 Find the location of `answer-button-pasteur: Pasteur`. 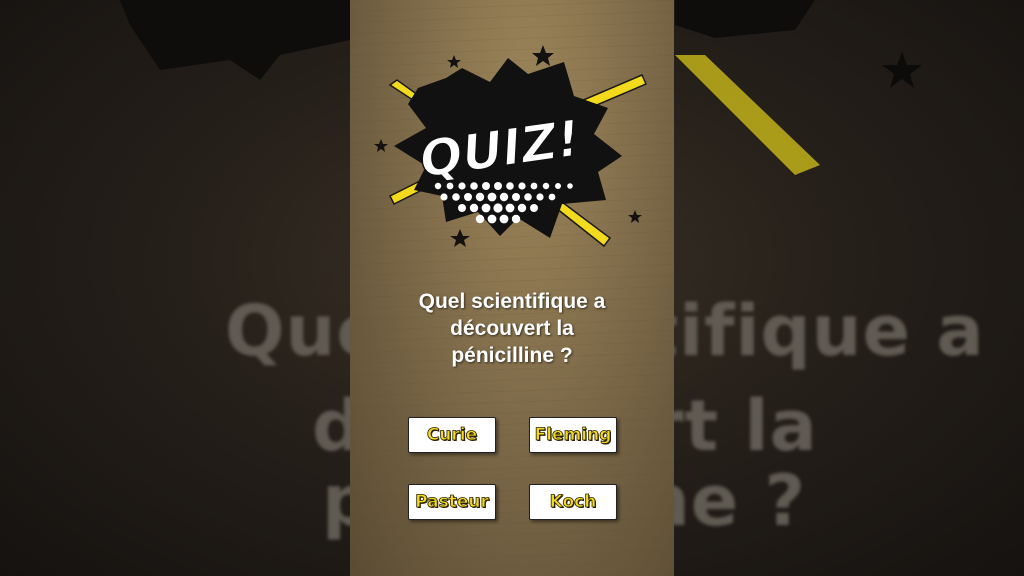

answer-button-pasteur: Pasteur is located at coordinates (452, 502).